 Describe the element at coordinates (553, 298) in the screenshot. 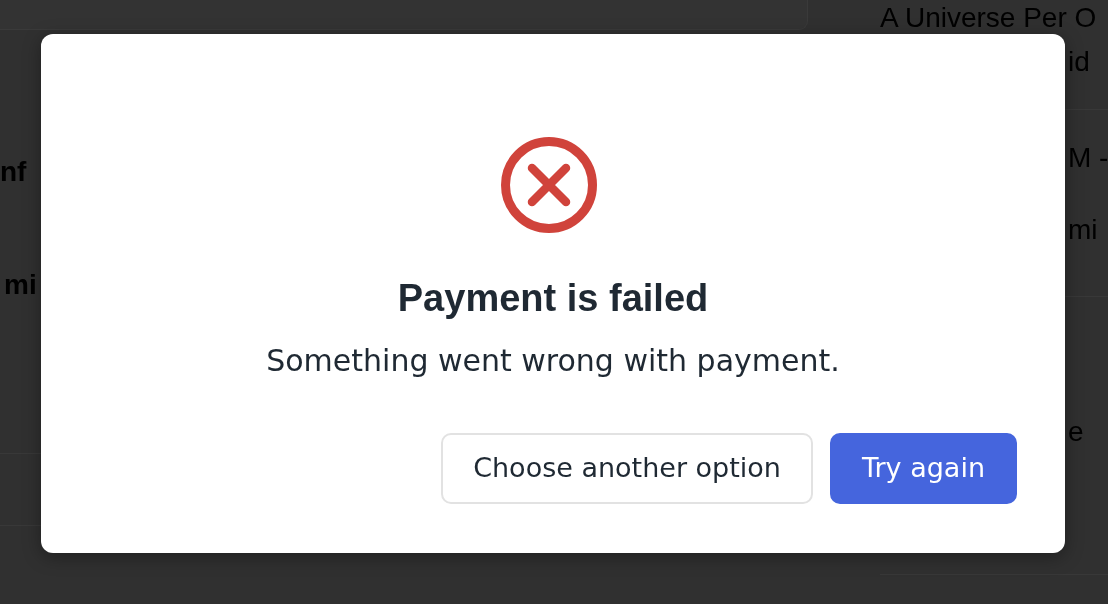

I see `dialog-title: Payment is failed` at that location.